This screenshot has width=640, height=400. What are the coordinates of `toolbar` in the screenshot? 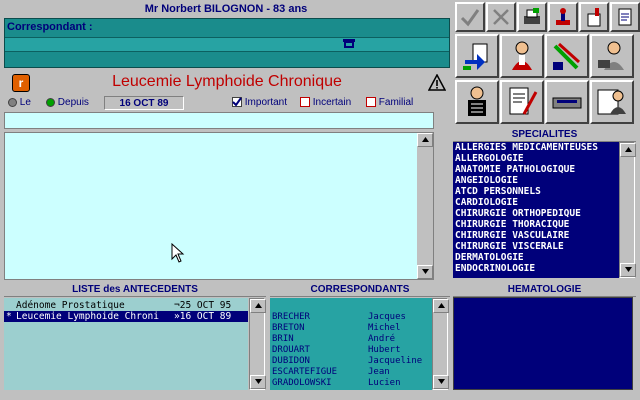 It's located at (546, 64).